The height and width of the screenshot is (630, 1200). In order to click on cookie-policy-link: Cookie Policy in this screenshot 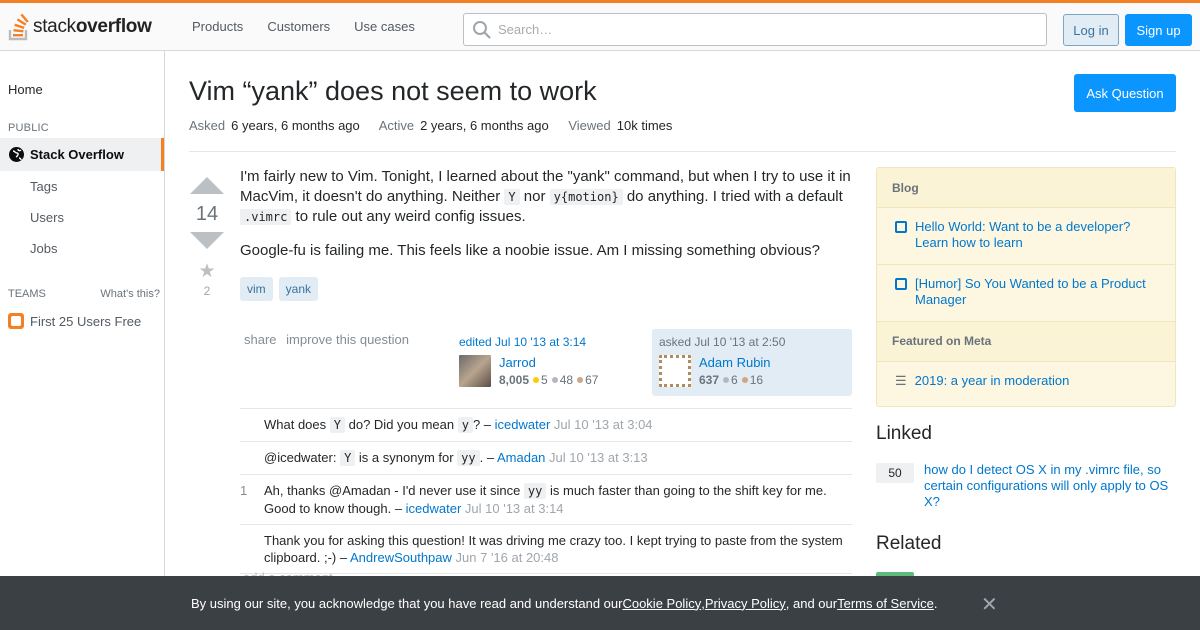, I will do `click(661, 603)`.